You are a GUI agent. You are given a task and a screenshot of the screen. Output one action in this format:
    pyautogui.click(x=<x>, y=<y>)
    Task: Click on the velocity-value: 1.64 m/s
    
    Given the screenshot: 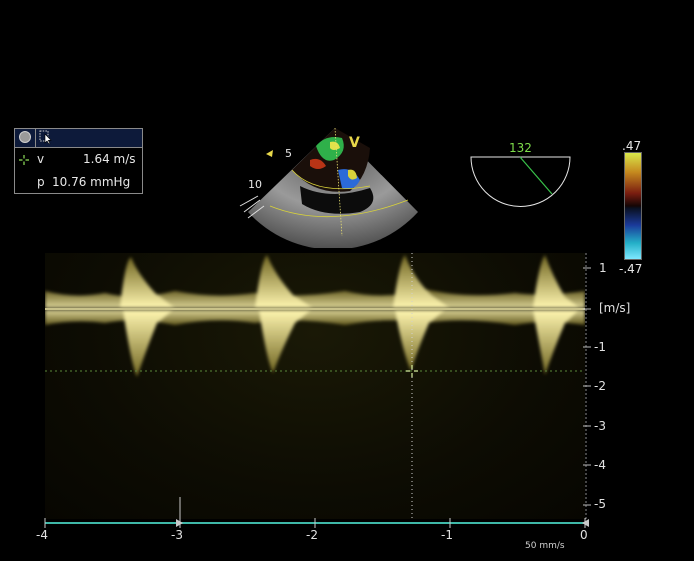 What is the action you would take?
    pyautogui.click(x=109, y=159)
    